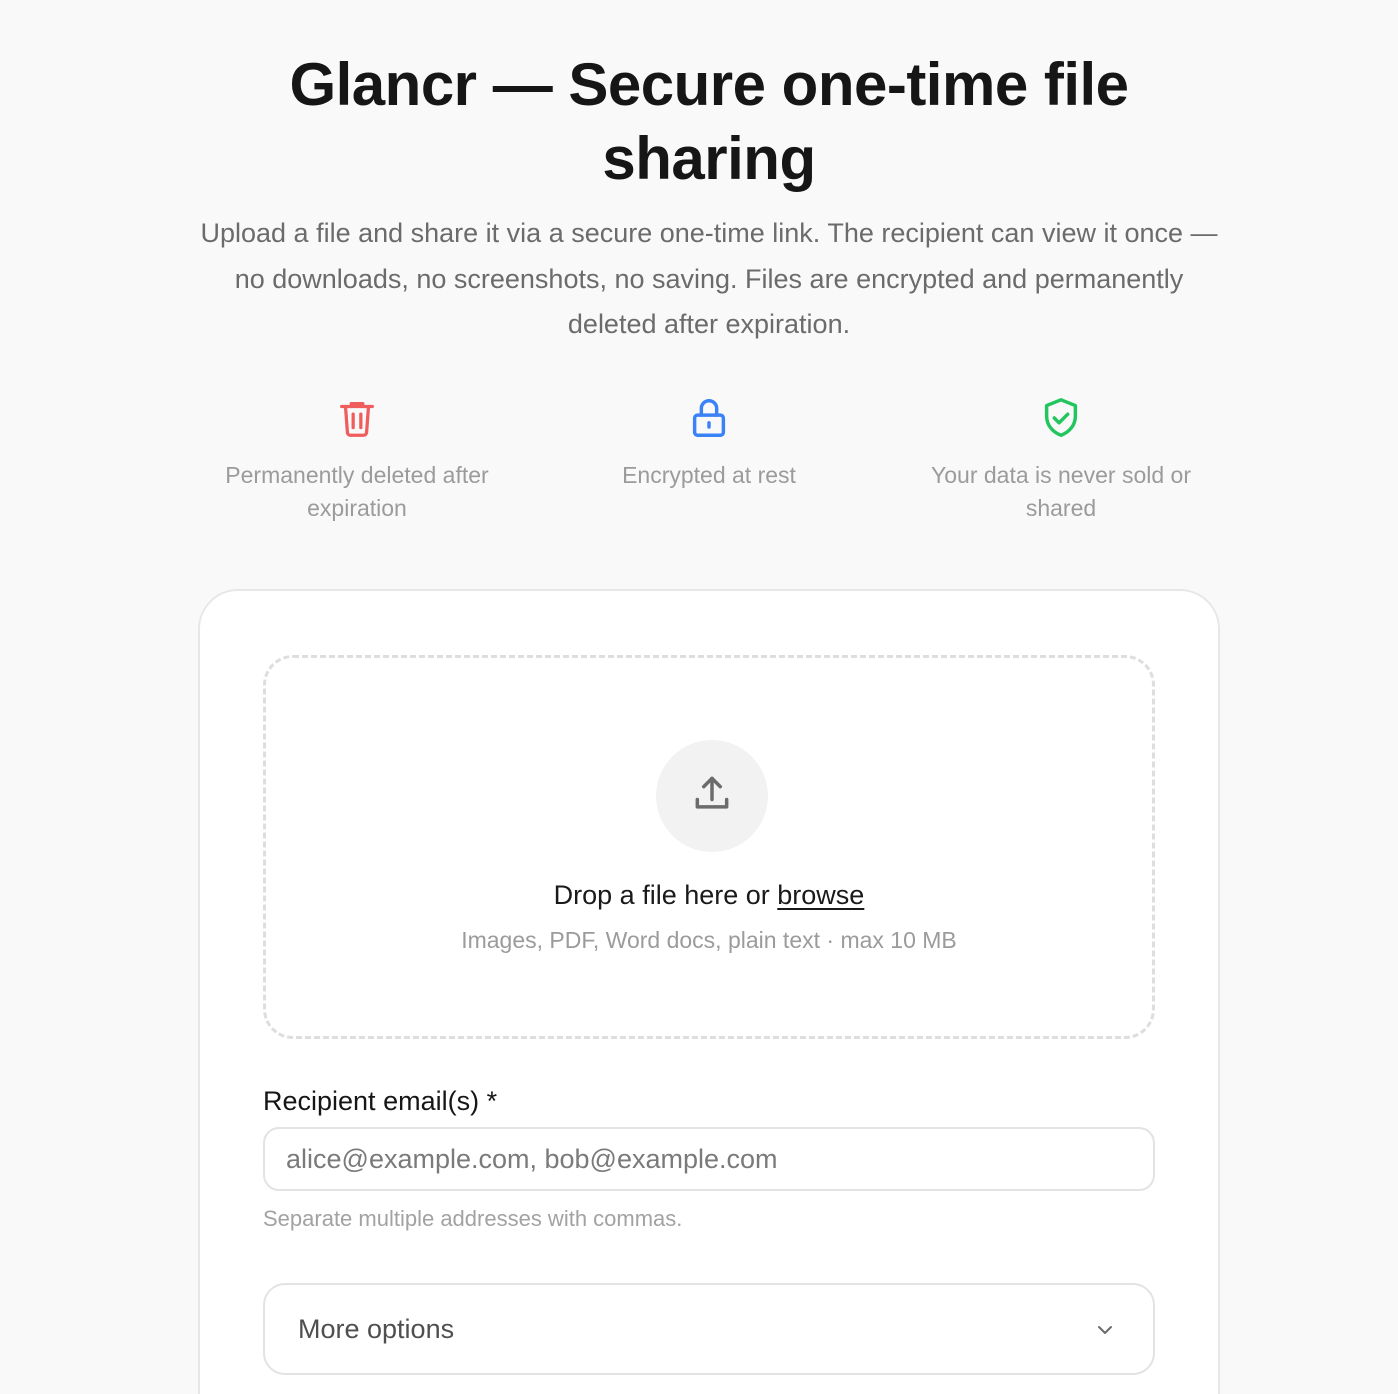 The height and width of the screenshot is (1394, 1398). What do you see at coordinates (473, 1218) in the screenshot?
I see `recipient-email-help: Separate multiple addresses with commas.` at bounding box center [473, 1218].